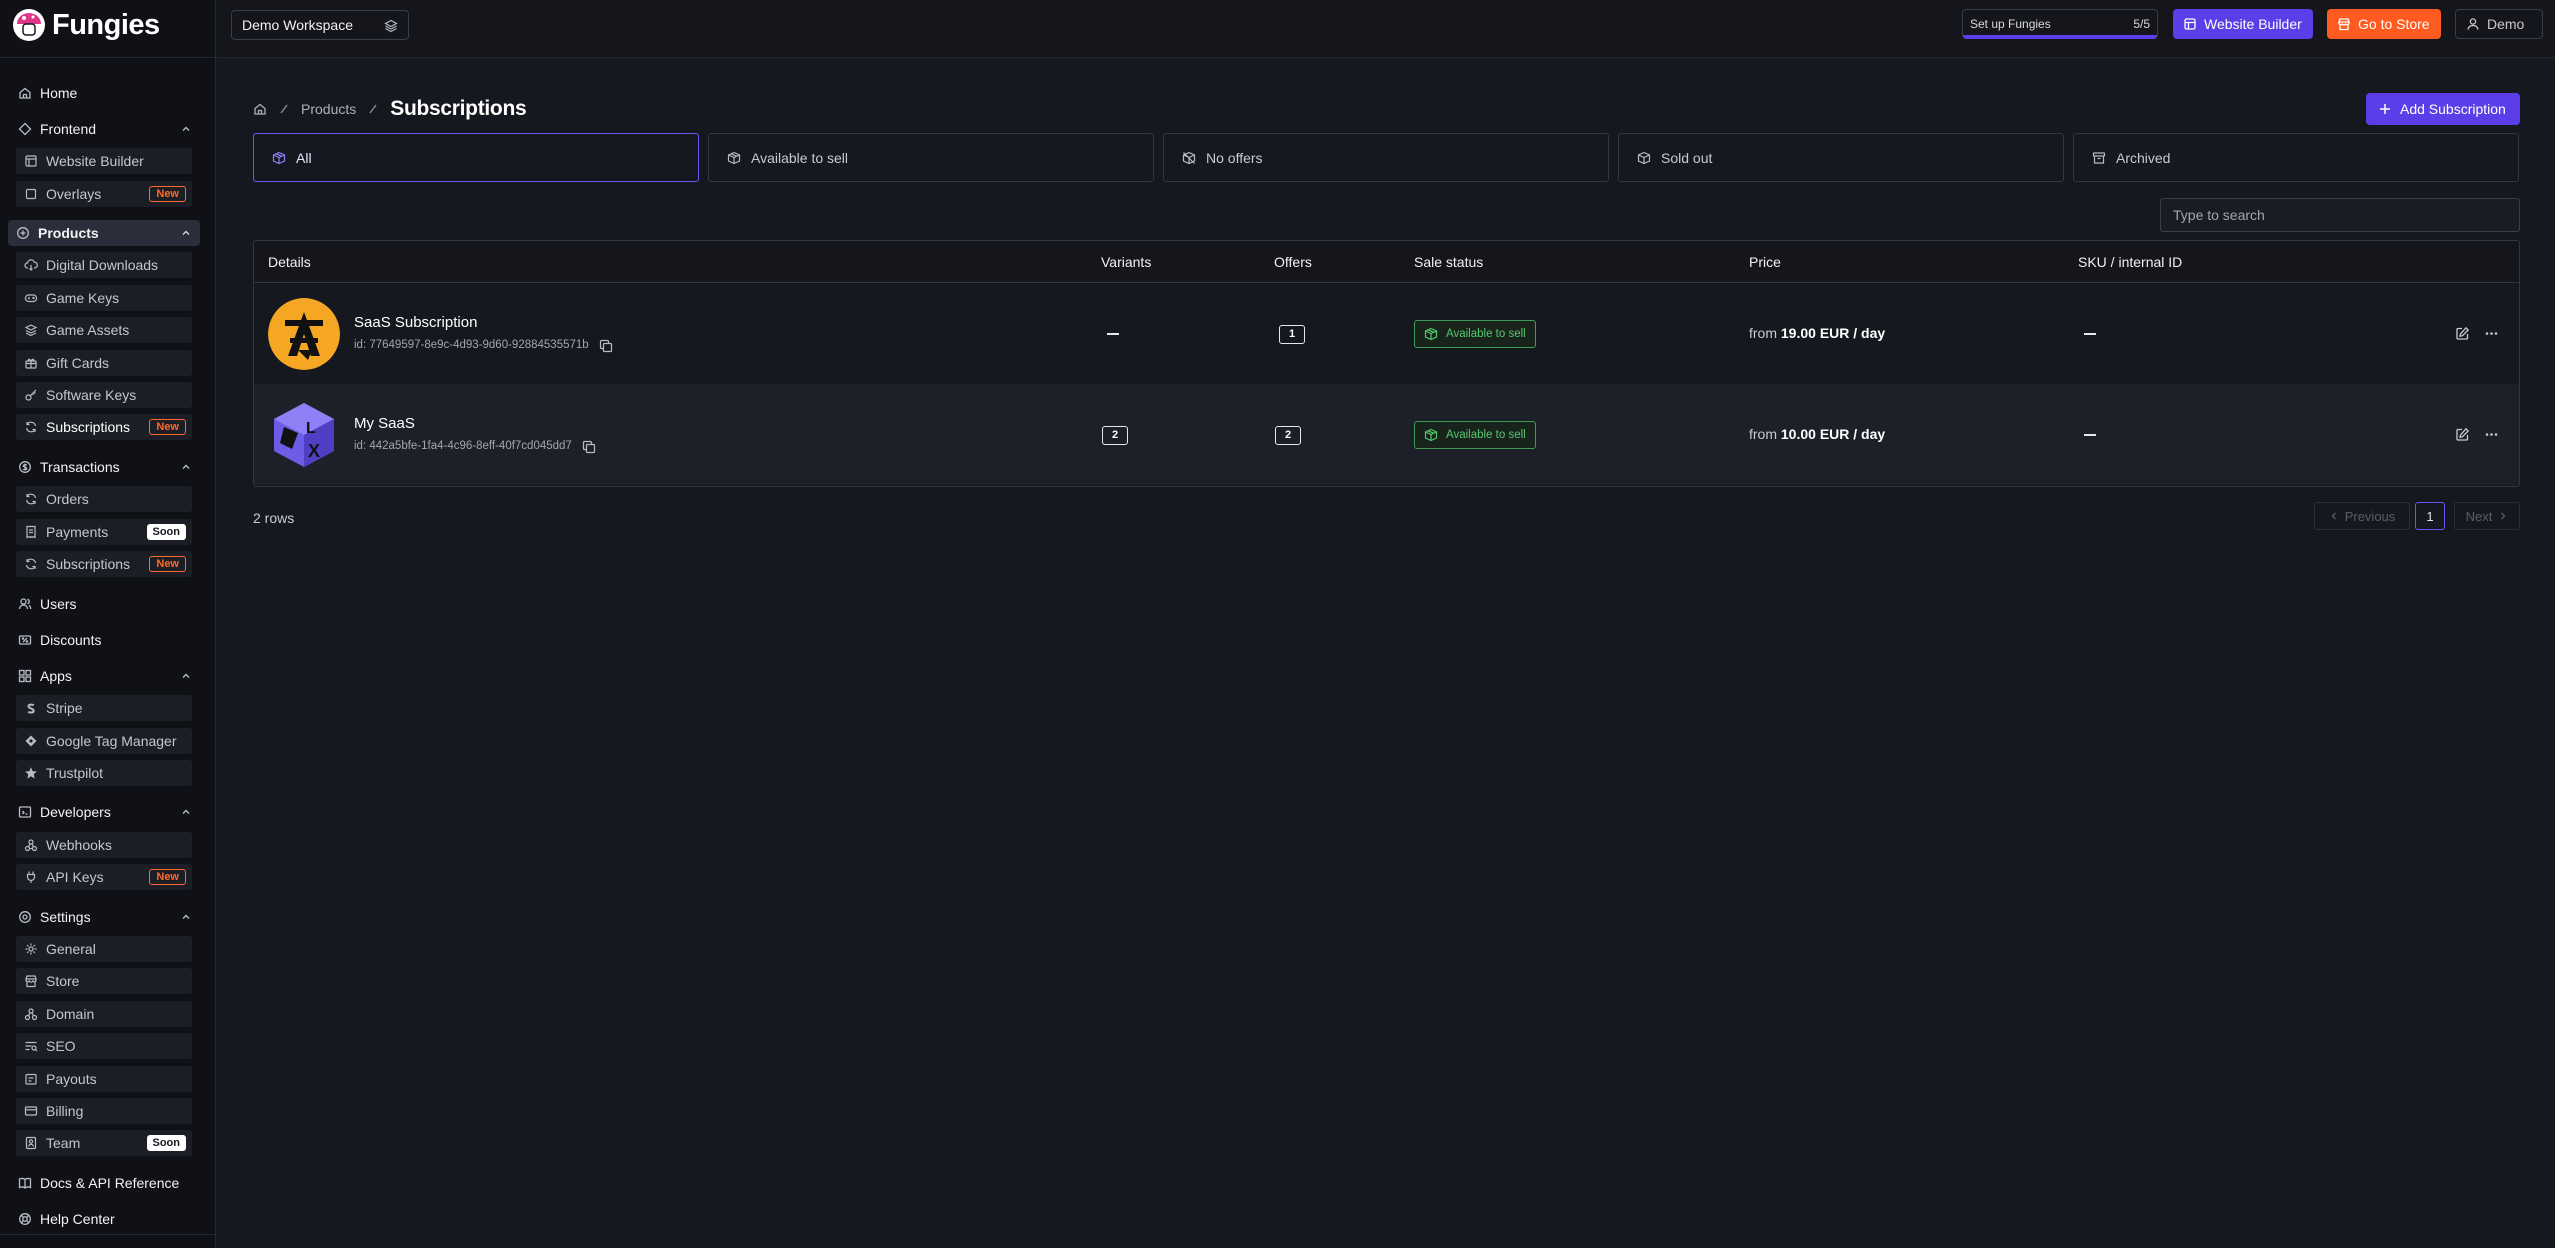 This screenshot has height=1248, width=2555. I want to click on sidebar-item-transaction-subscriptions: Subscriptions New, so click(104, 564).